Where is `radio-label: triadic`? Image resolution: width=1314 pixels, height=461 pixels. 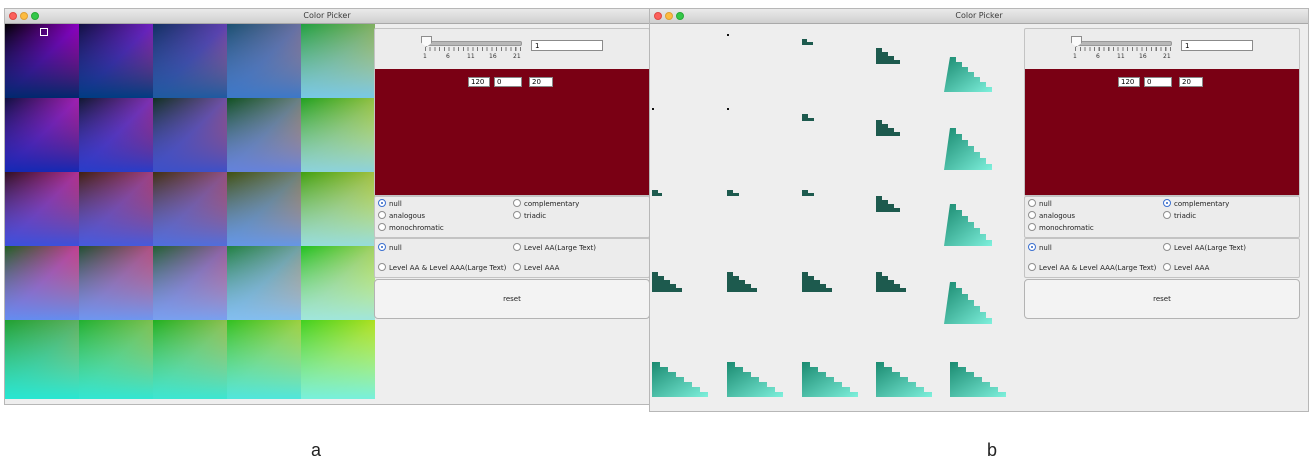 radio-label: triadic is located at coordinates (1185, 216).